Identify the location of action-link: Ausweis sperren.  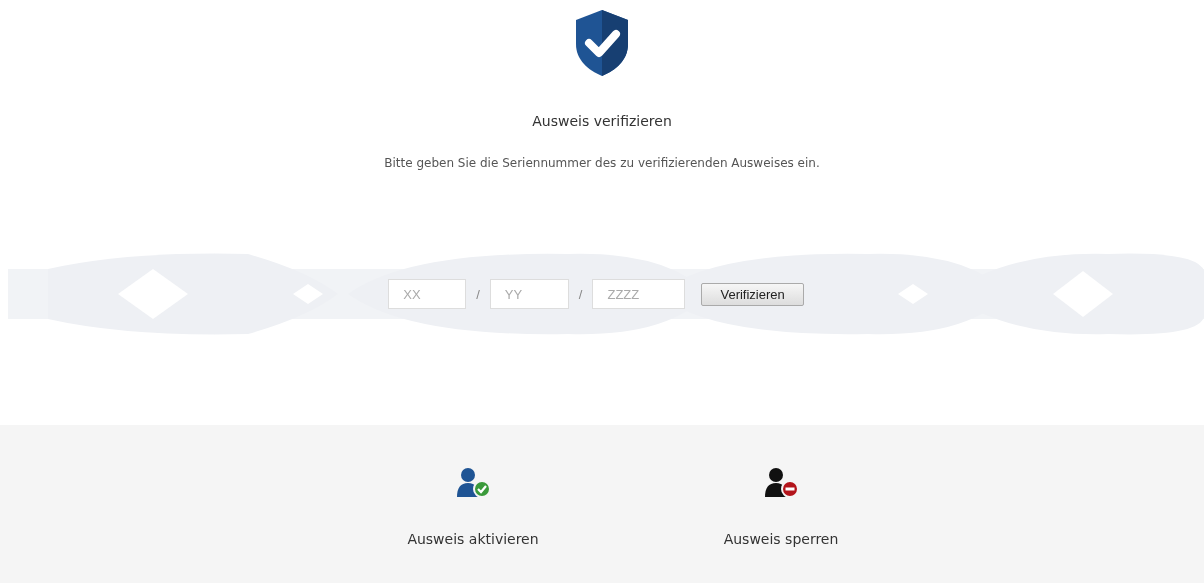
(781, 539).